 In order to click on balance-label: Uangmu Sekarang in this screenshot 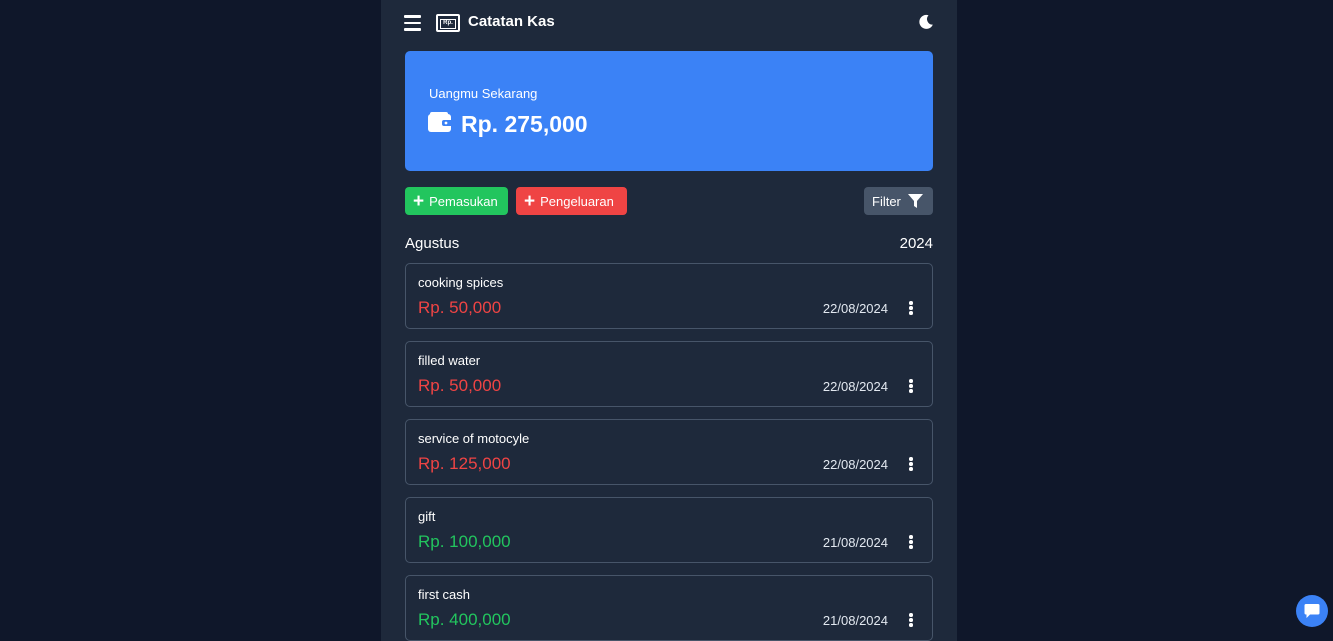, I will do `click(483, 93)`.